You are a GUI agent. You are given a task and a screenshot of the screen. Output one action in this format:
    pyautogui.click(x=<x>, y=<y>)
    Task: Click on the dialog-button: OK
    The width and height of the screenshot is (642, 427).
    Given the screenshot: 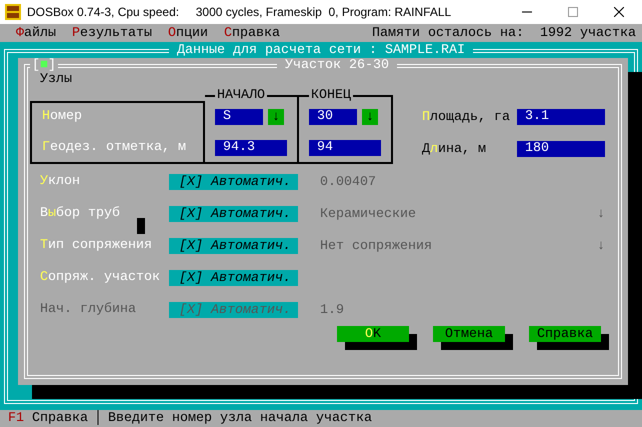 What is the action you would take?
    pyautogui.click(x=373, y=334)
    